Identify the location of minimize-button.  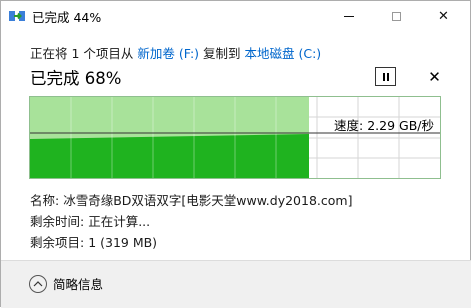
(348, 16).